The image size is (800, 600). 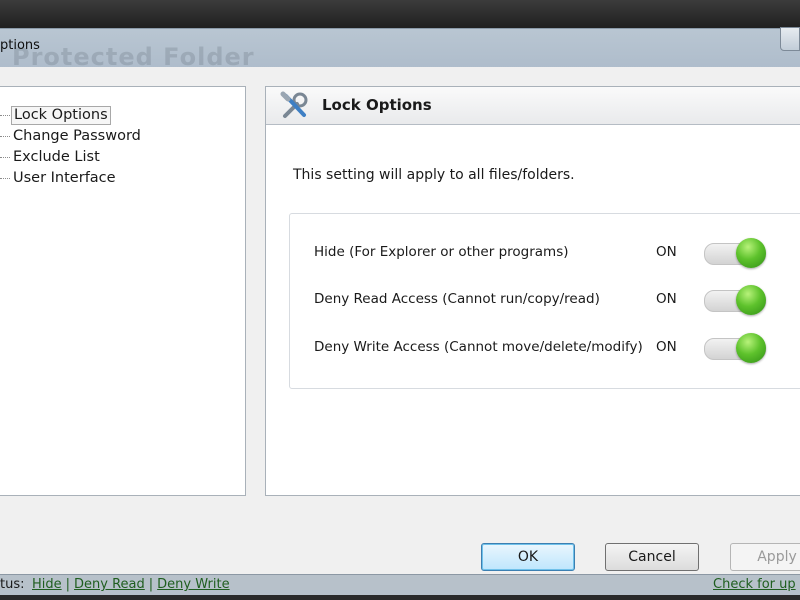 I want to click on status-link-hide: Hide, so click(x=47, y=584).